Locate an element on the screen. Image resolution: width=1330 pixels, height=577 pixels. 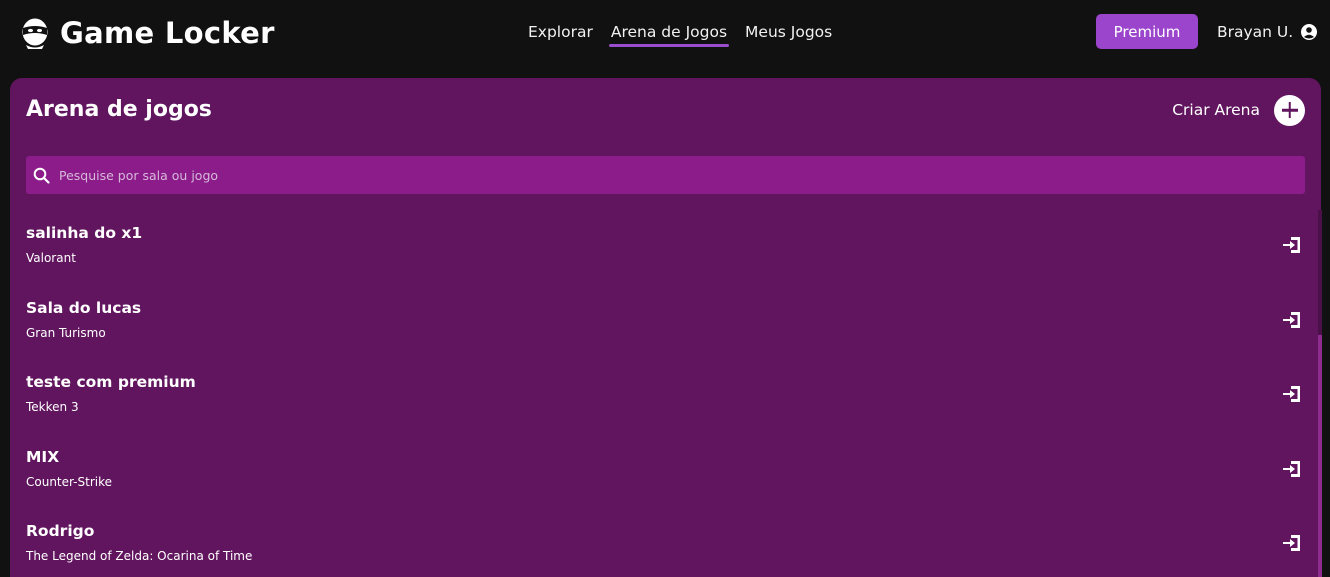
room-game: The Legend of Zelda: Ocarina of Time is located at coordinates (139, 556).